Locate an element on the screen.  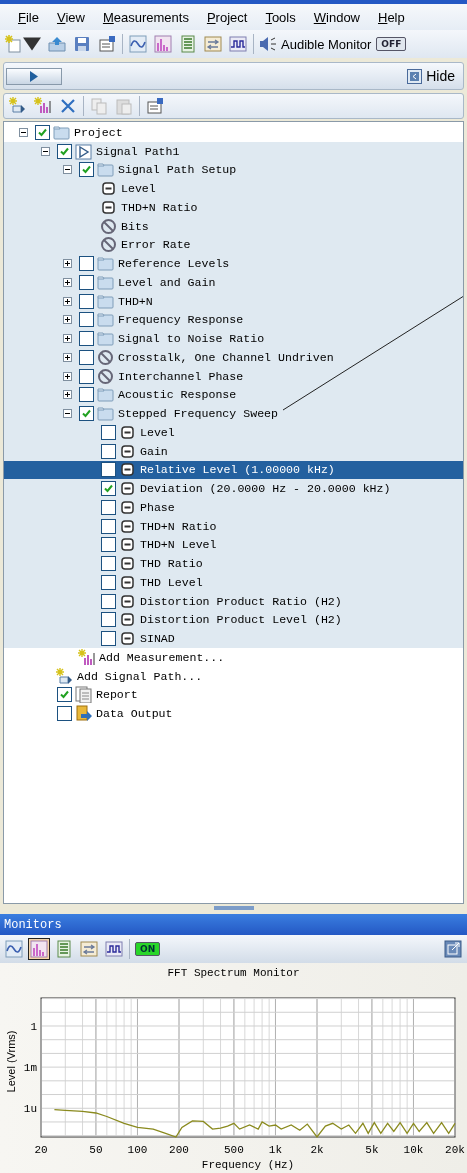
tree-item: Signal Path1 is located at coordinates (233, 151).